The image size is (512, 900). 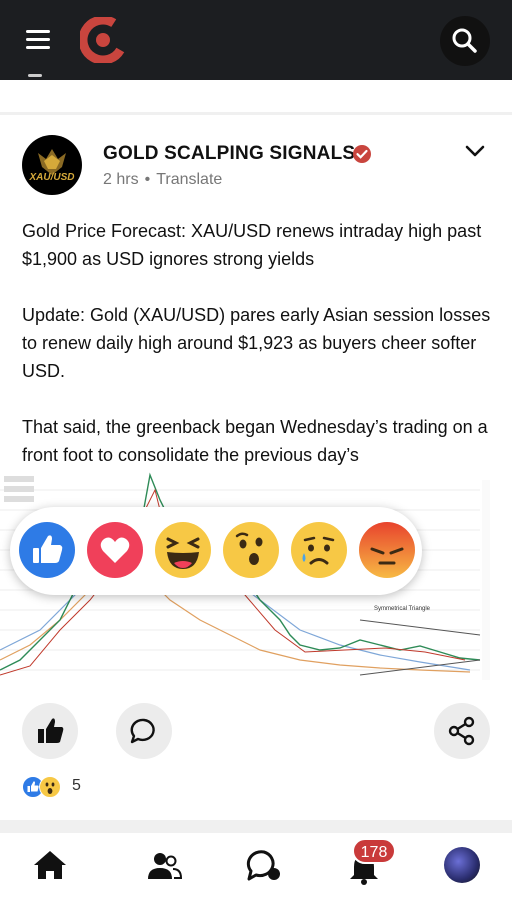 I want to click on bull-logo-icon, so click(x=52, y=162).